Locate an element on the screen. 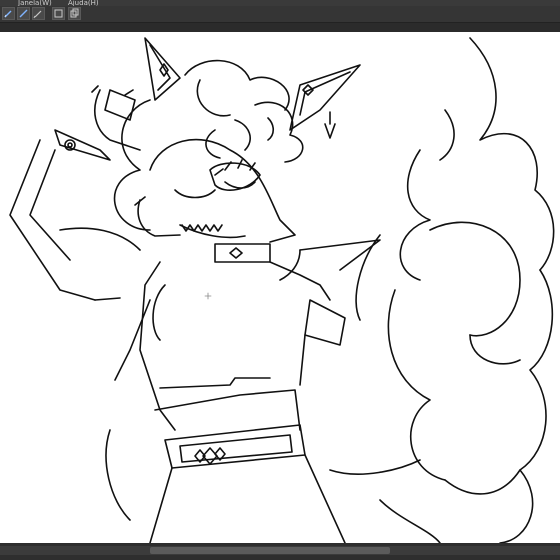 This screenshot has height=560, width=560. tool-bar is located at coordinates (280, 14).